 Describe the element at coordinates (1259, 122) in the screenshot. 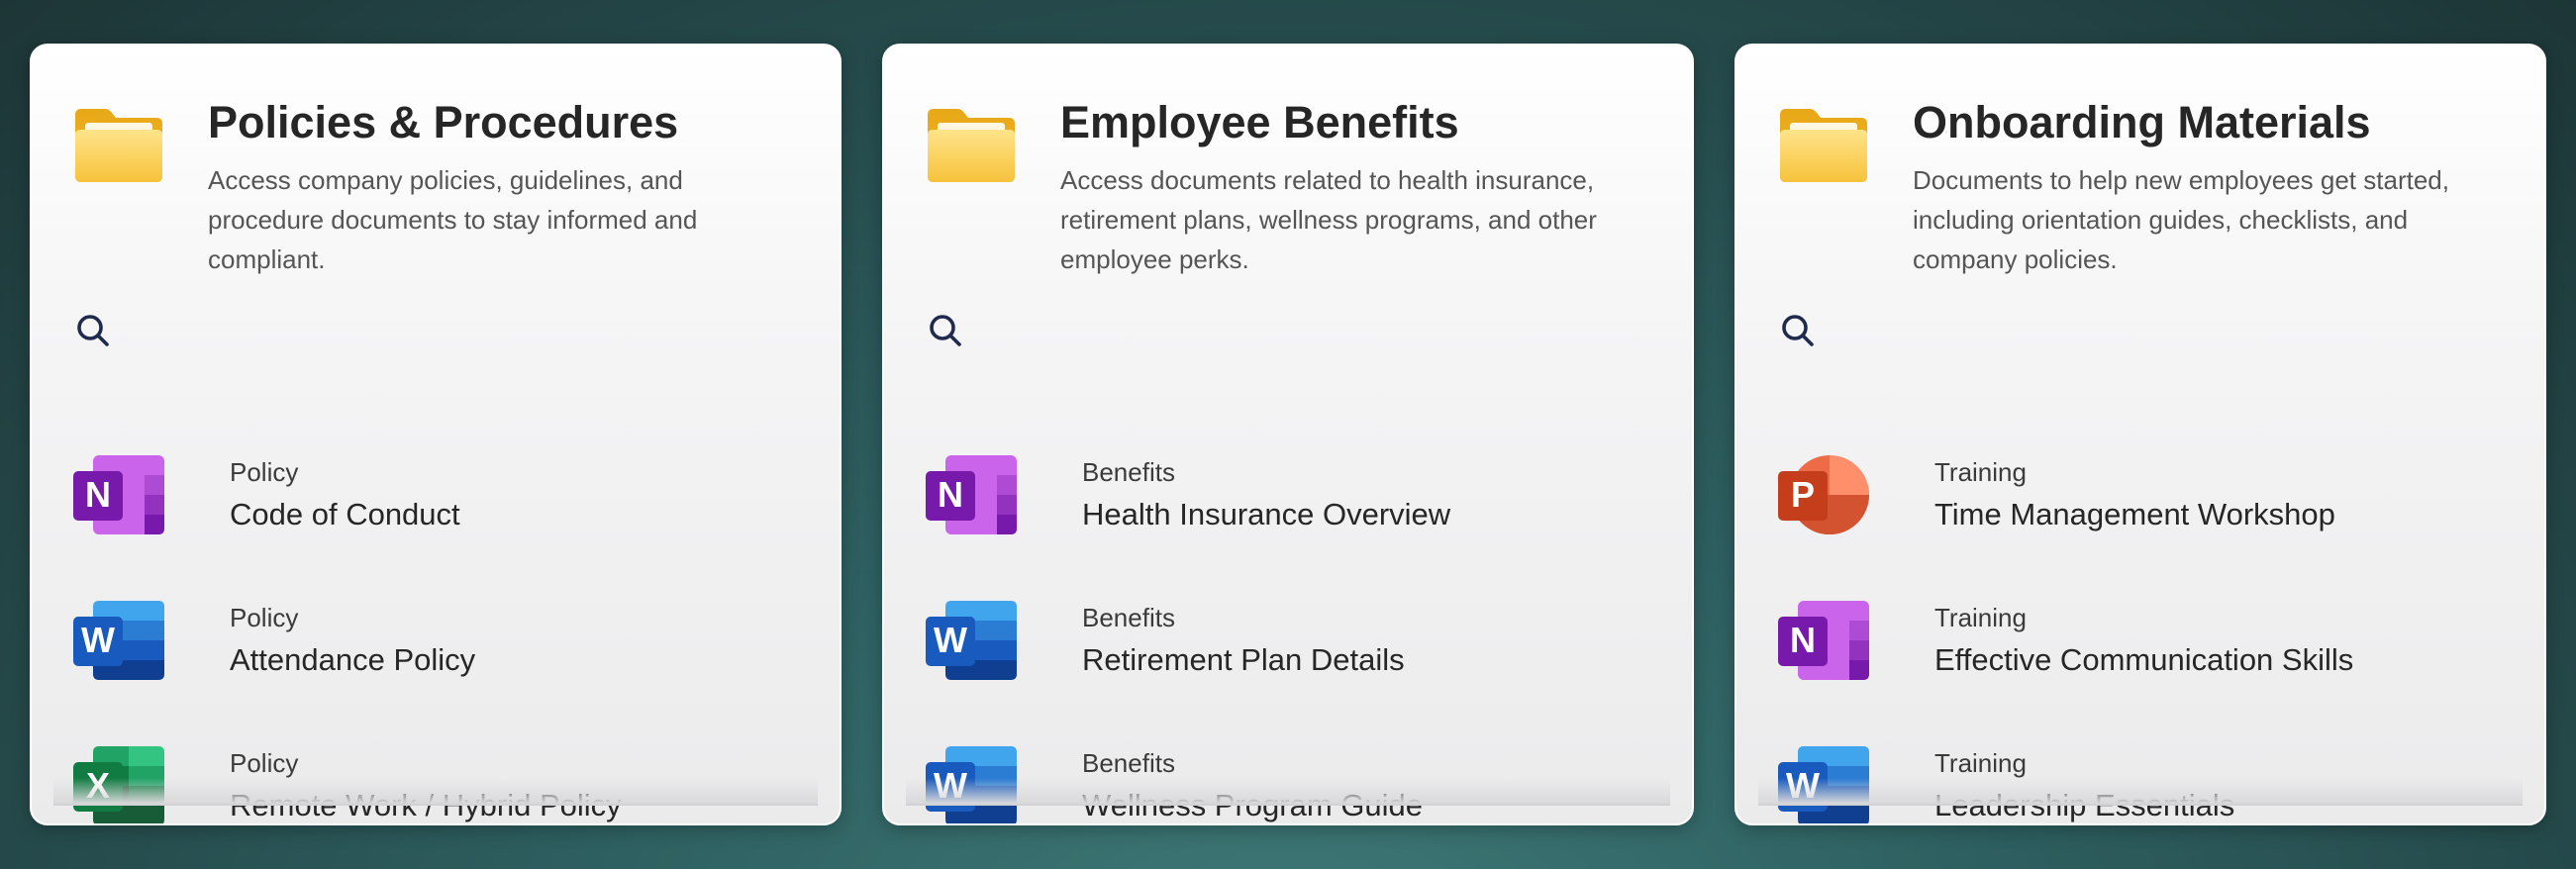

I see `card-title: Employee Benefits` at that location.